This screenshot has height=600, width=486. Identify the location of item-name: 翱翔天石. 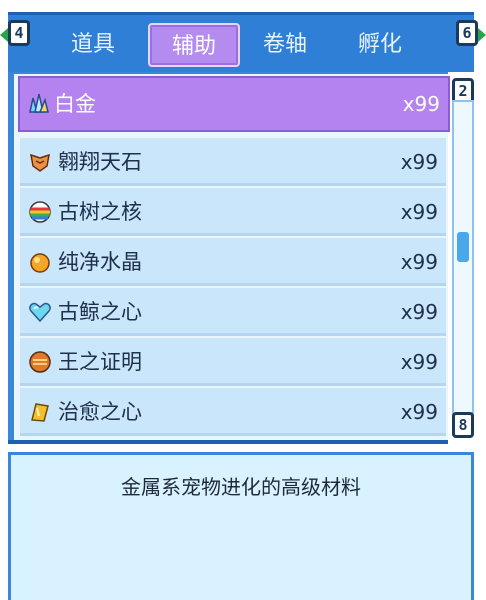
(100, 162).